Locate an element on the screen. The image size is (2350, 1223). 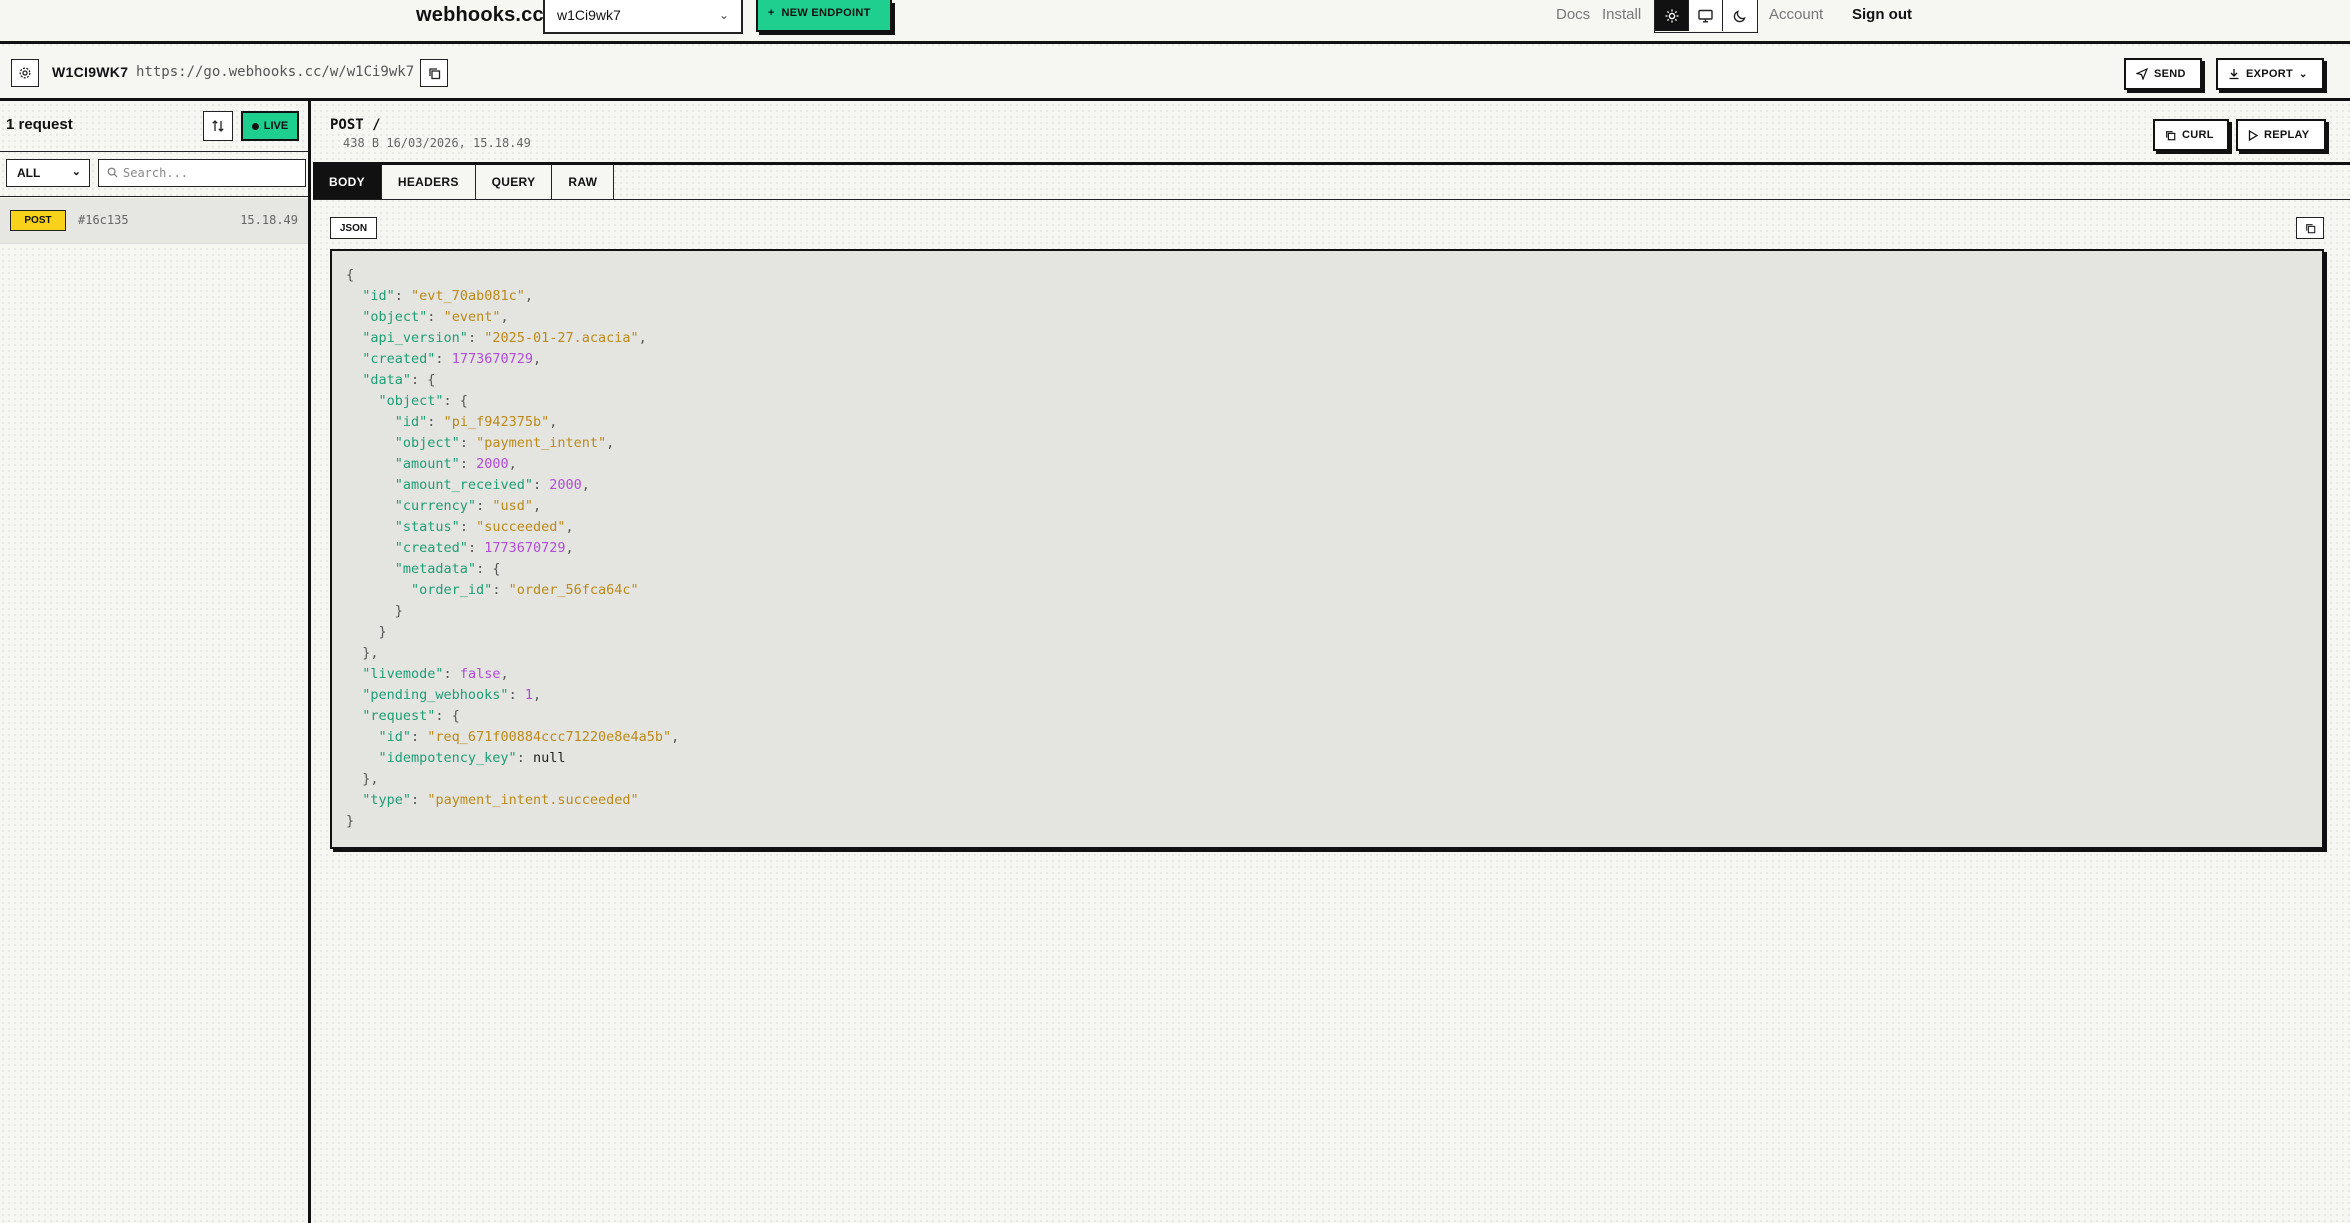
copy-body-button is located at coordinates (2310, 228).